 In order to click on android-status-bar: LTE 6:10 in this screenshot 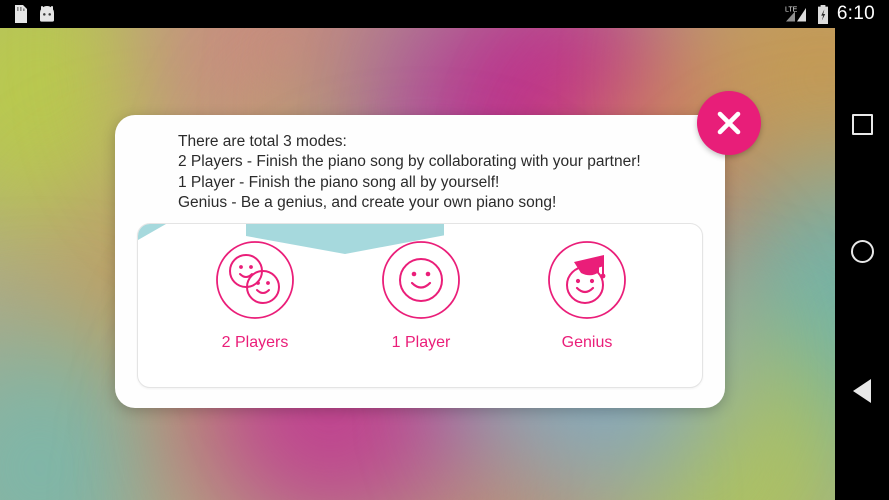, I will do `click(444, 14)`.